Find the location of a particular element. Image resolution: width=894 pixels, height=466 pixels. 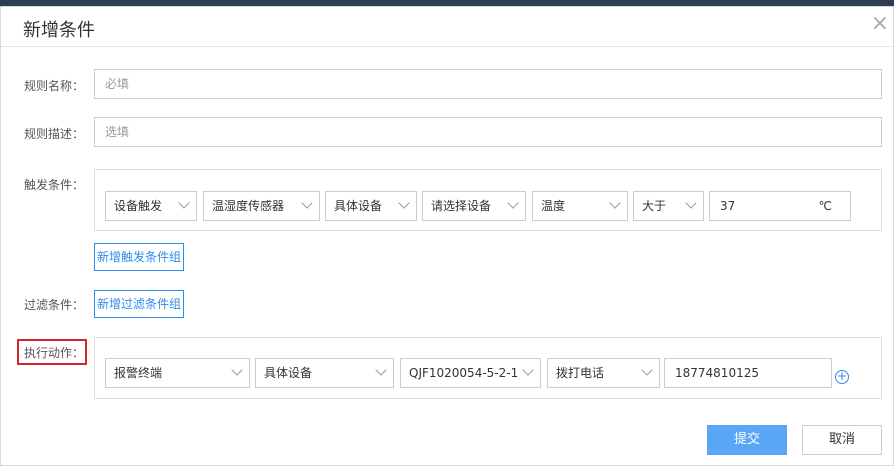

rule-name-input is located at coordinates (488, 84).